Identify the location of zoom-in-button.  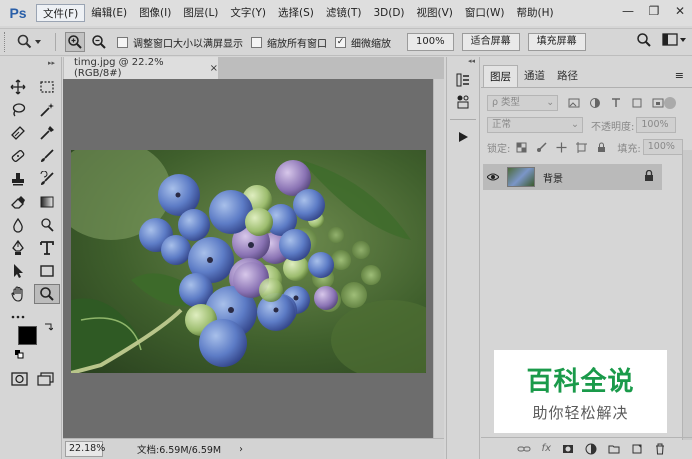
(75, 42).